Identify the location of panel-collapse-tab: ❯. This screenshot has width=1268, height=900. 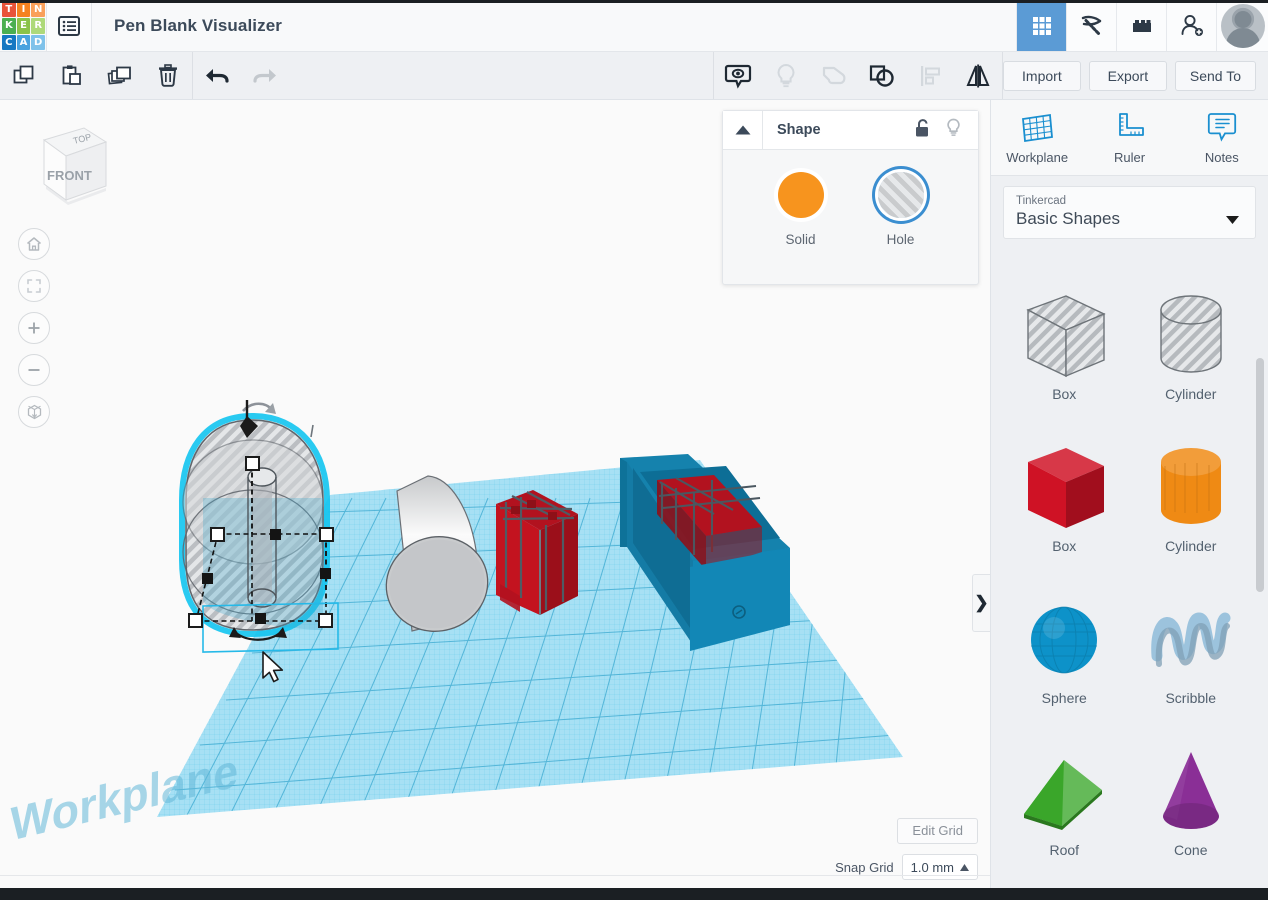
(981, 603).